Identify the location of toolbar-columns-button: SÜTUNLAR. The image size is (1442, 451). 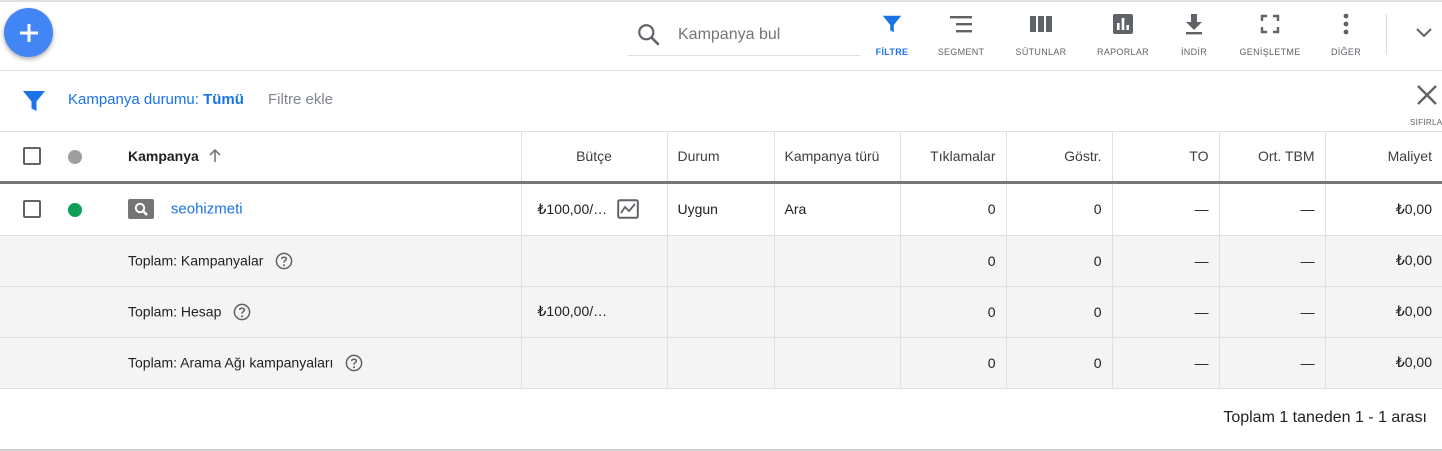
(1041, 36).